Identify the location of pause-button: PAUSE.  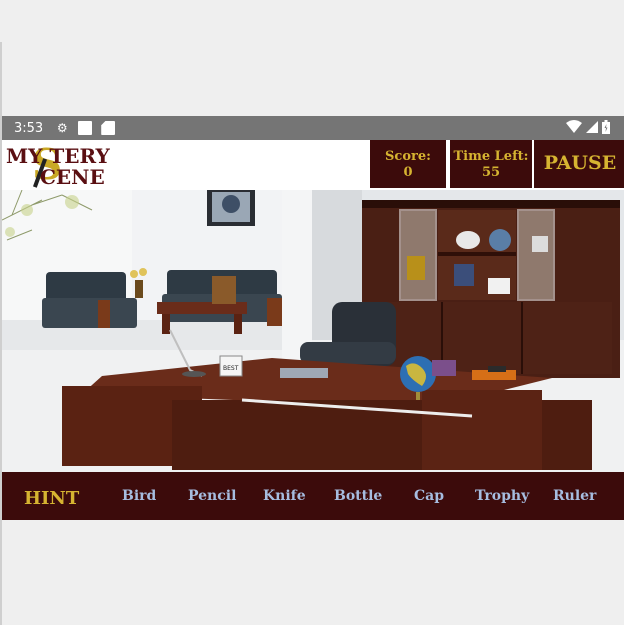
(578, 164).